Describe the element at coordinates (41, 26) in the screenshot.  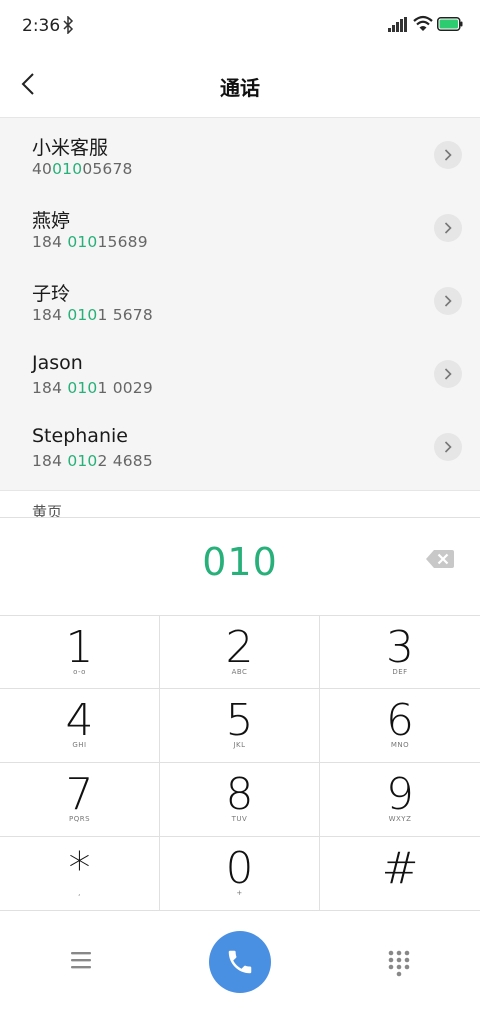
I see `status-time: 2:36` at that location.